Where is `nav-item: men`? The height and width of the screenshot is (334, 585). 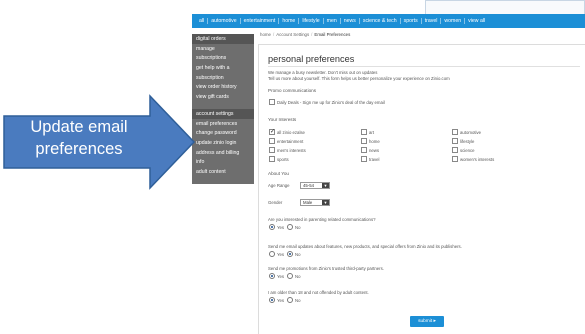 nav-item: men is located at coordinates (332, 21).